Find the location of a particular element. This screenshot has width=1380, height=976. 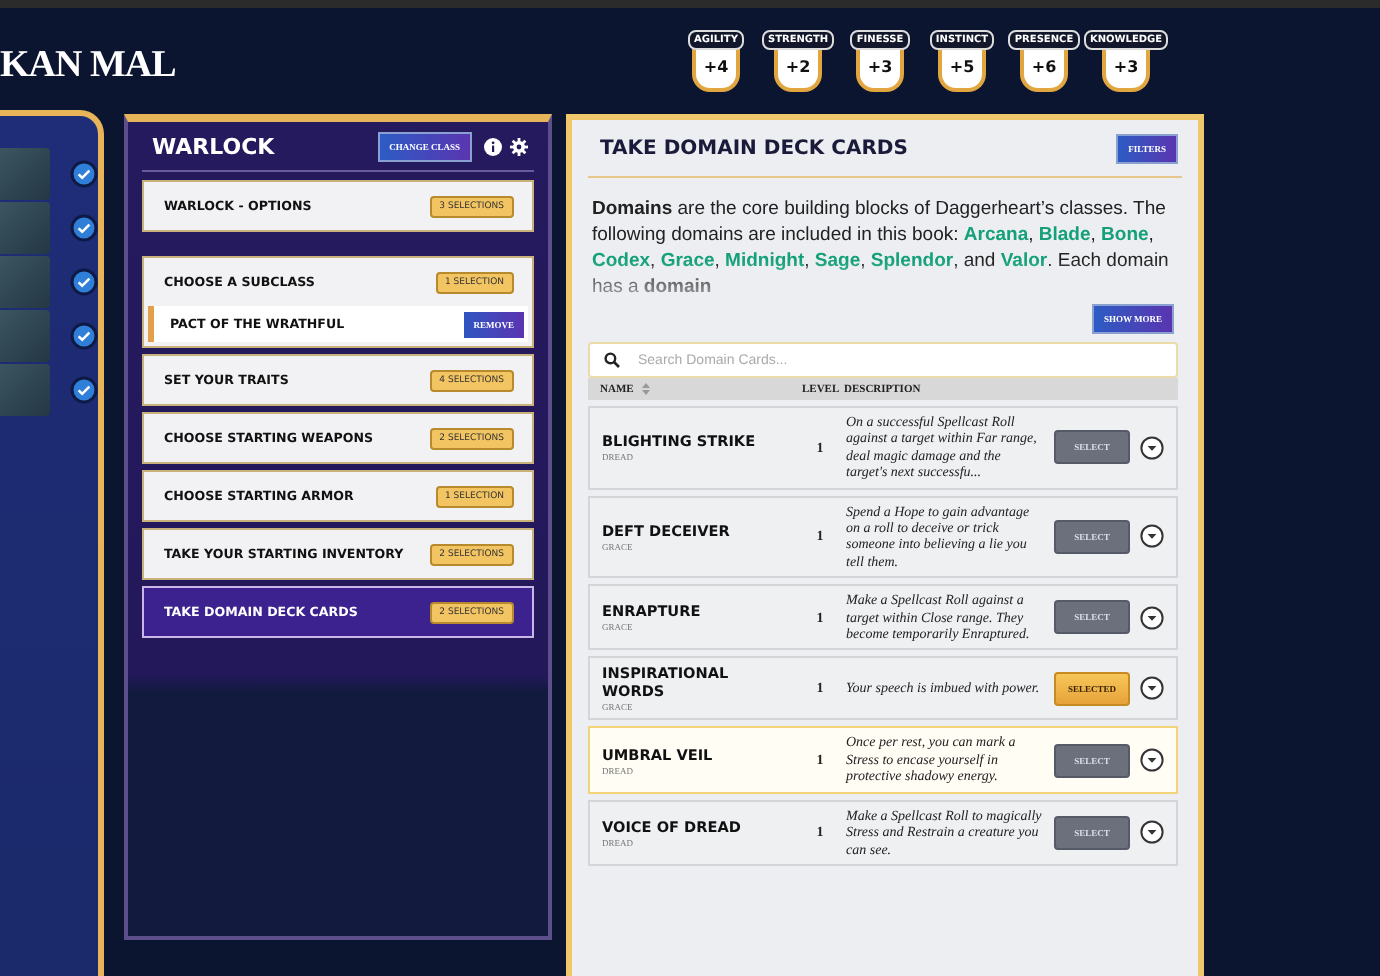

settings-icon is located at coordinates (519, 147).